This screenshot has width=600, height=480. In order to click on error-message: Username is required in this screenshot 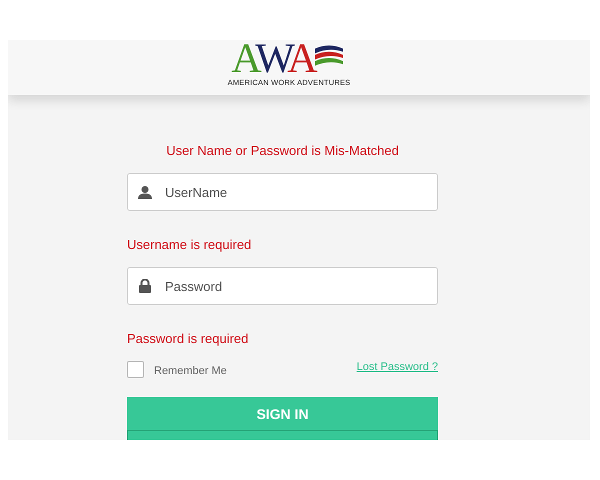, I will do `click(189, 245)`.